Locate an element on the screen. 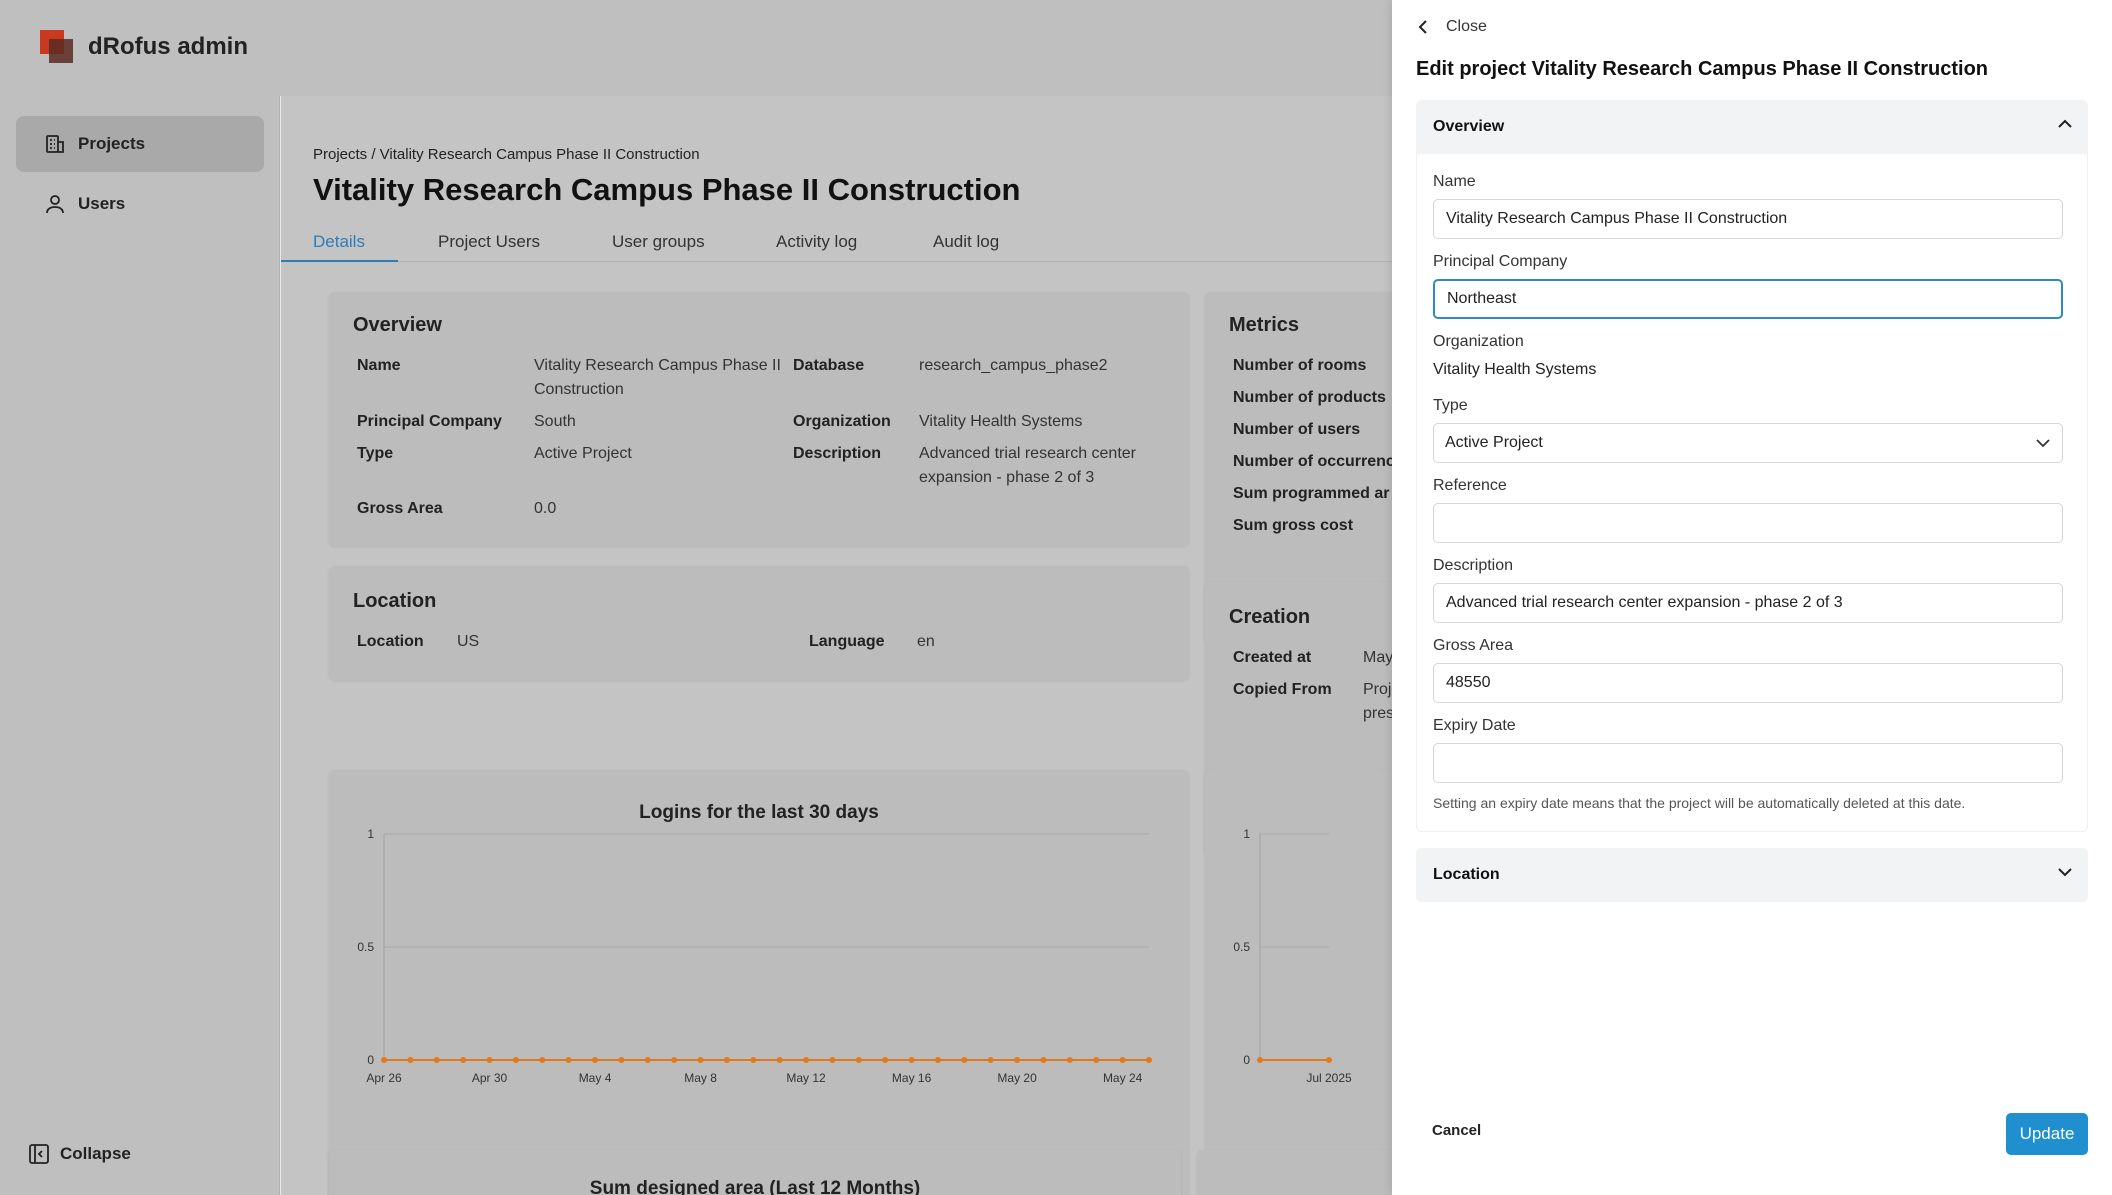 The height and width of the screenshot is (1195, 2112). copied-from-value: Proj is located at coordinates (1377, 689).